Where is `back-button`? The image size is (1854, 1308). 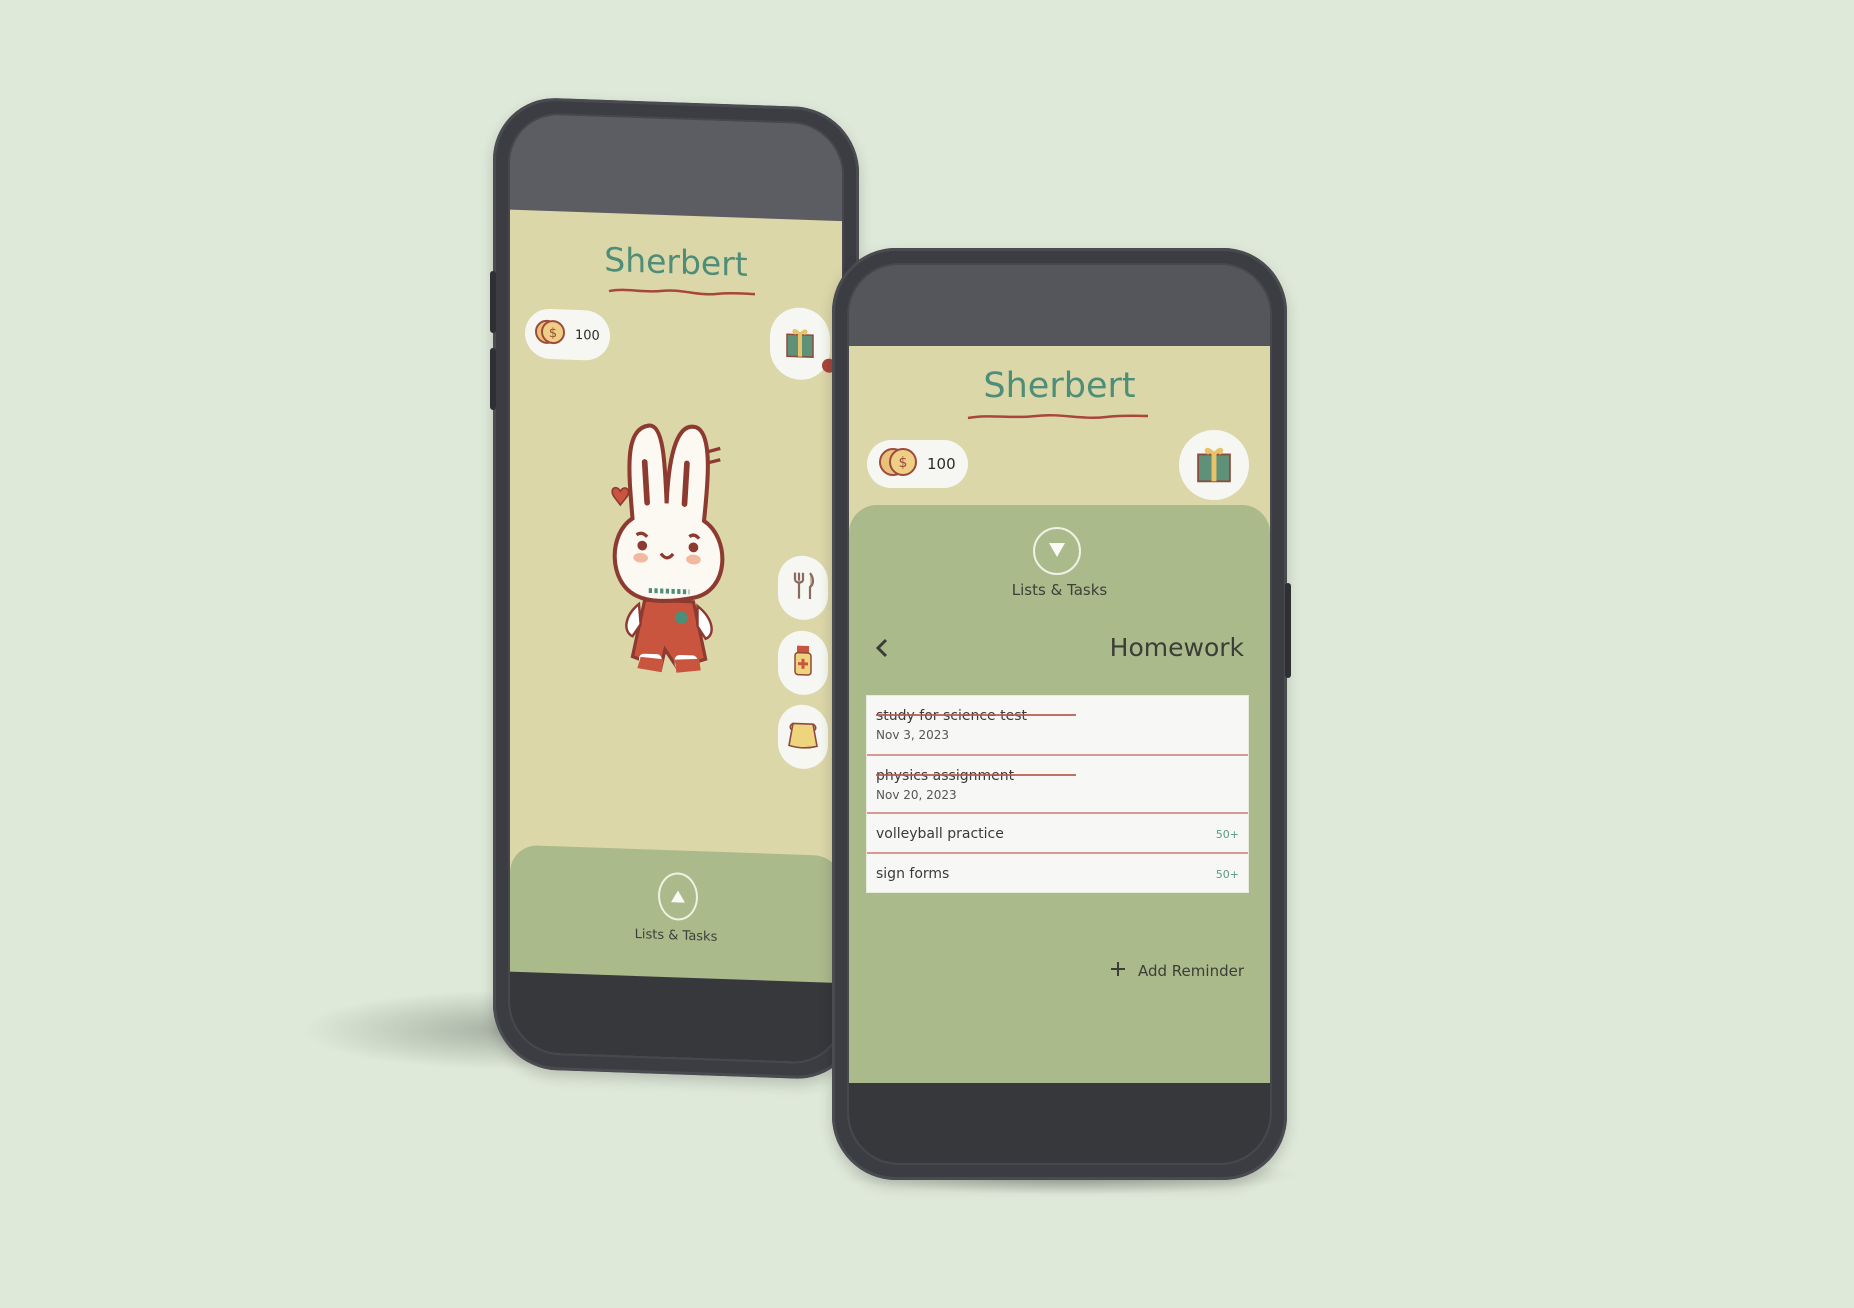
back-button is located at coordinates (885, 649).